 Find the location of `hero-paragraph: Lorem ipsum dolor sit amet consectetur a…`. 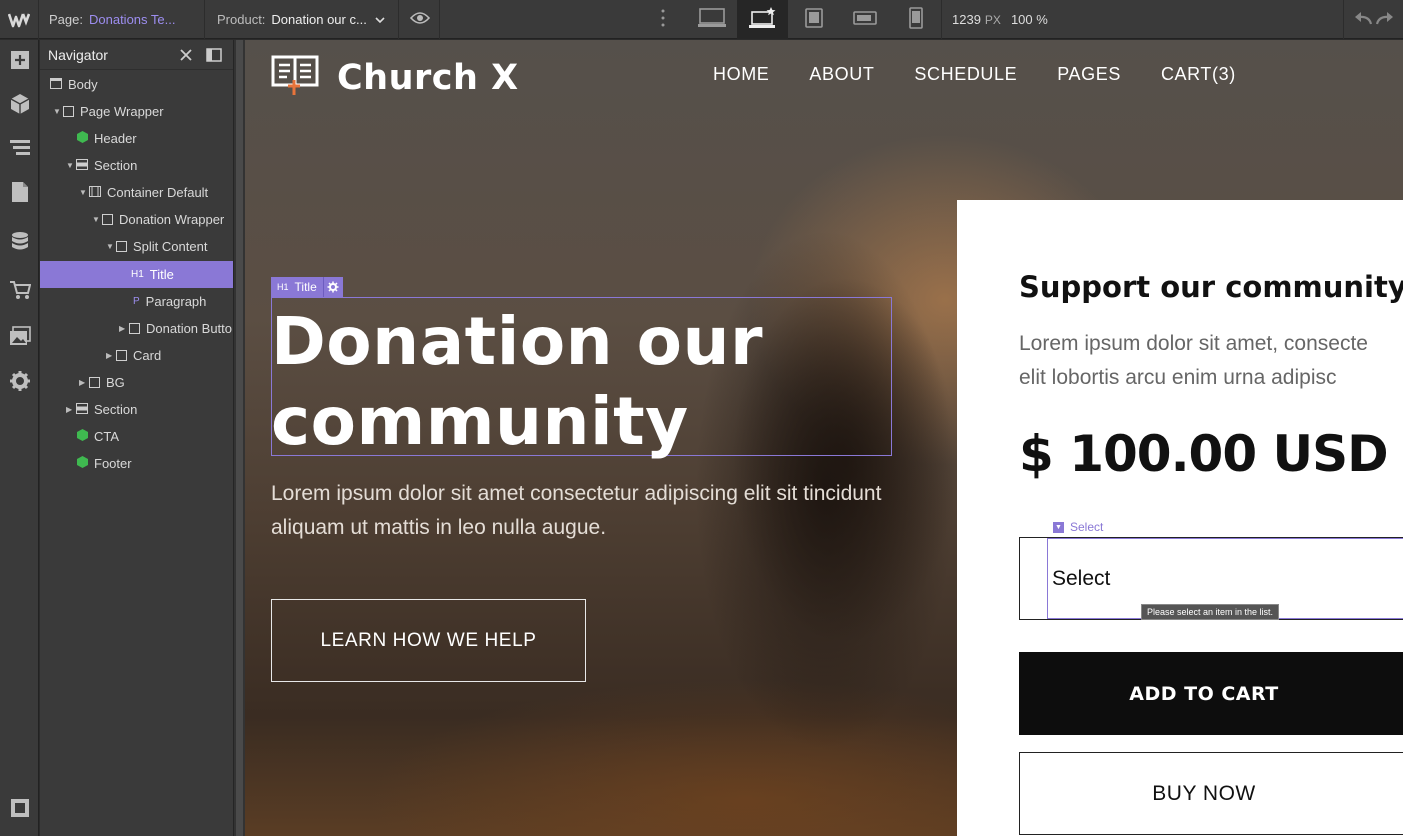

hero-paragraph: Lorem ipsum dolor sit amet consectetur a… is located at coordinates (581, 511).